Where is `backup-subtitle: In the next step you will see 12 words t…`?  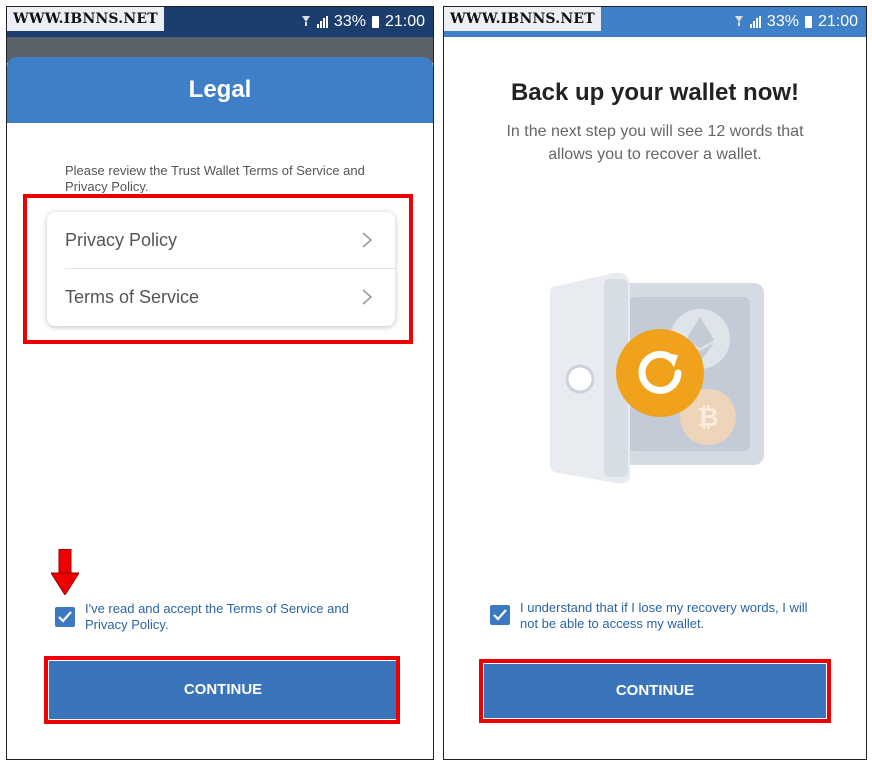 backup-subtitle: In the next step you will see 12 words t… is located at coordinates (655, 143).